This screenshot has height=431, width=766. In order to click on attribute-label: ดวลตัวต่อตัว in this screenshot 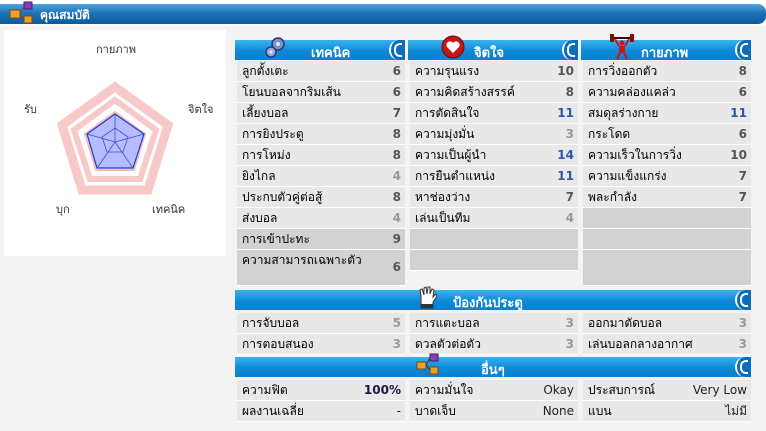, I will do `click(448, 344)`.